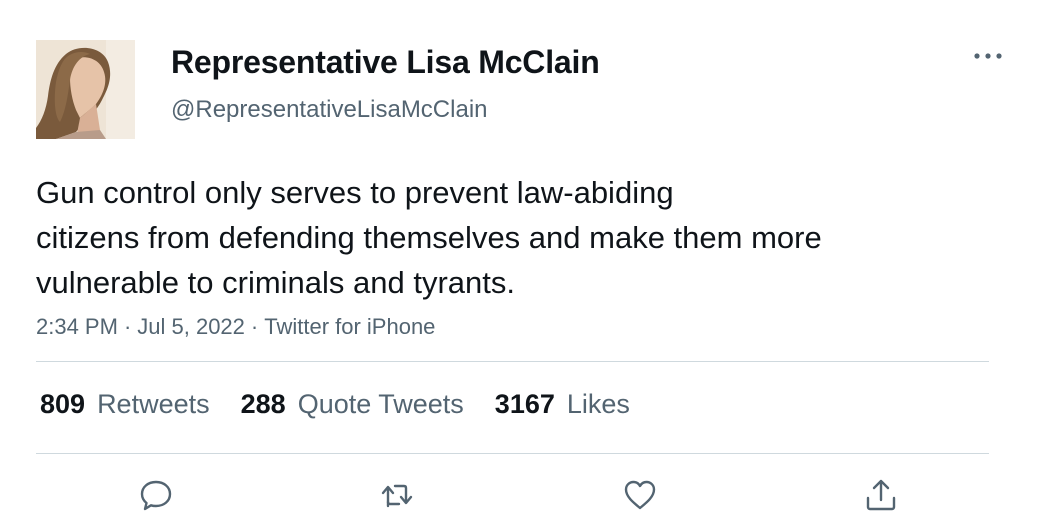 This screenshot has height=525, width=1050. Describe the element at coordinates (191, 326) in the screenshot. I see `tweet-date: Jul 5, 2022` at that location.